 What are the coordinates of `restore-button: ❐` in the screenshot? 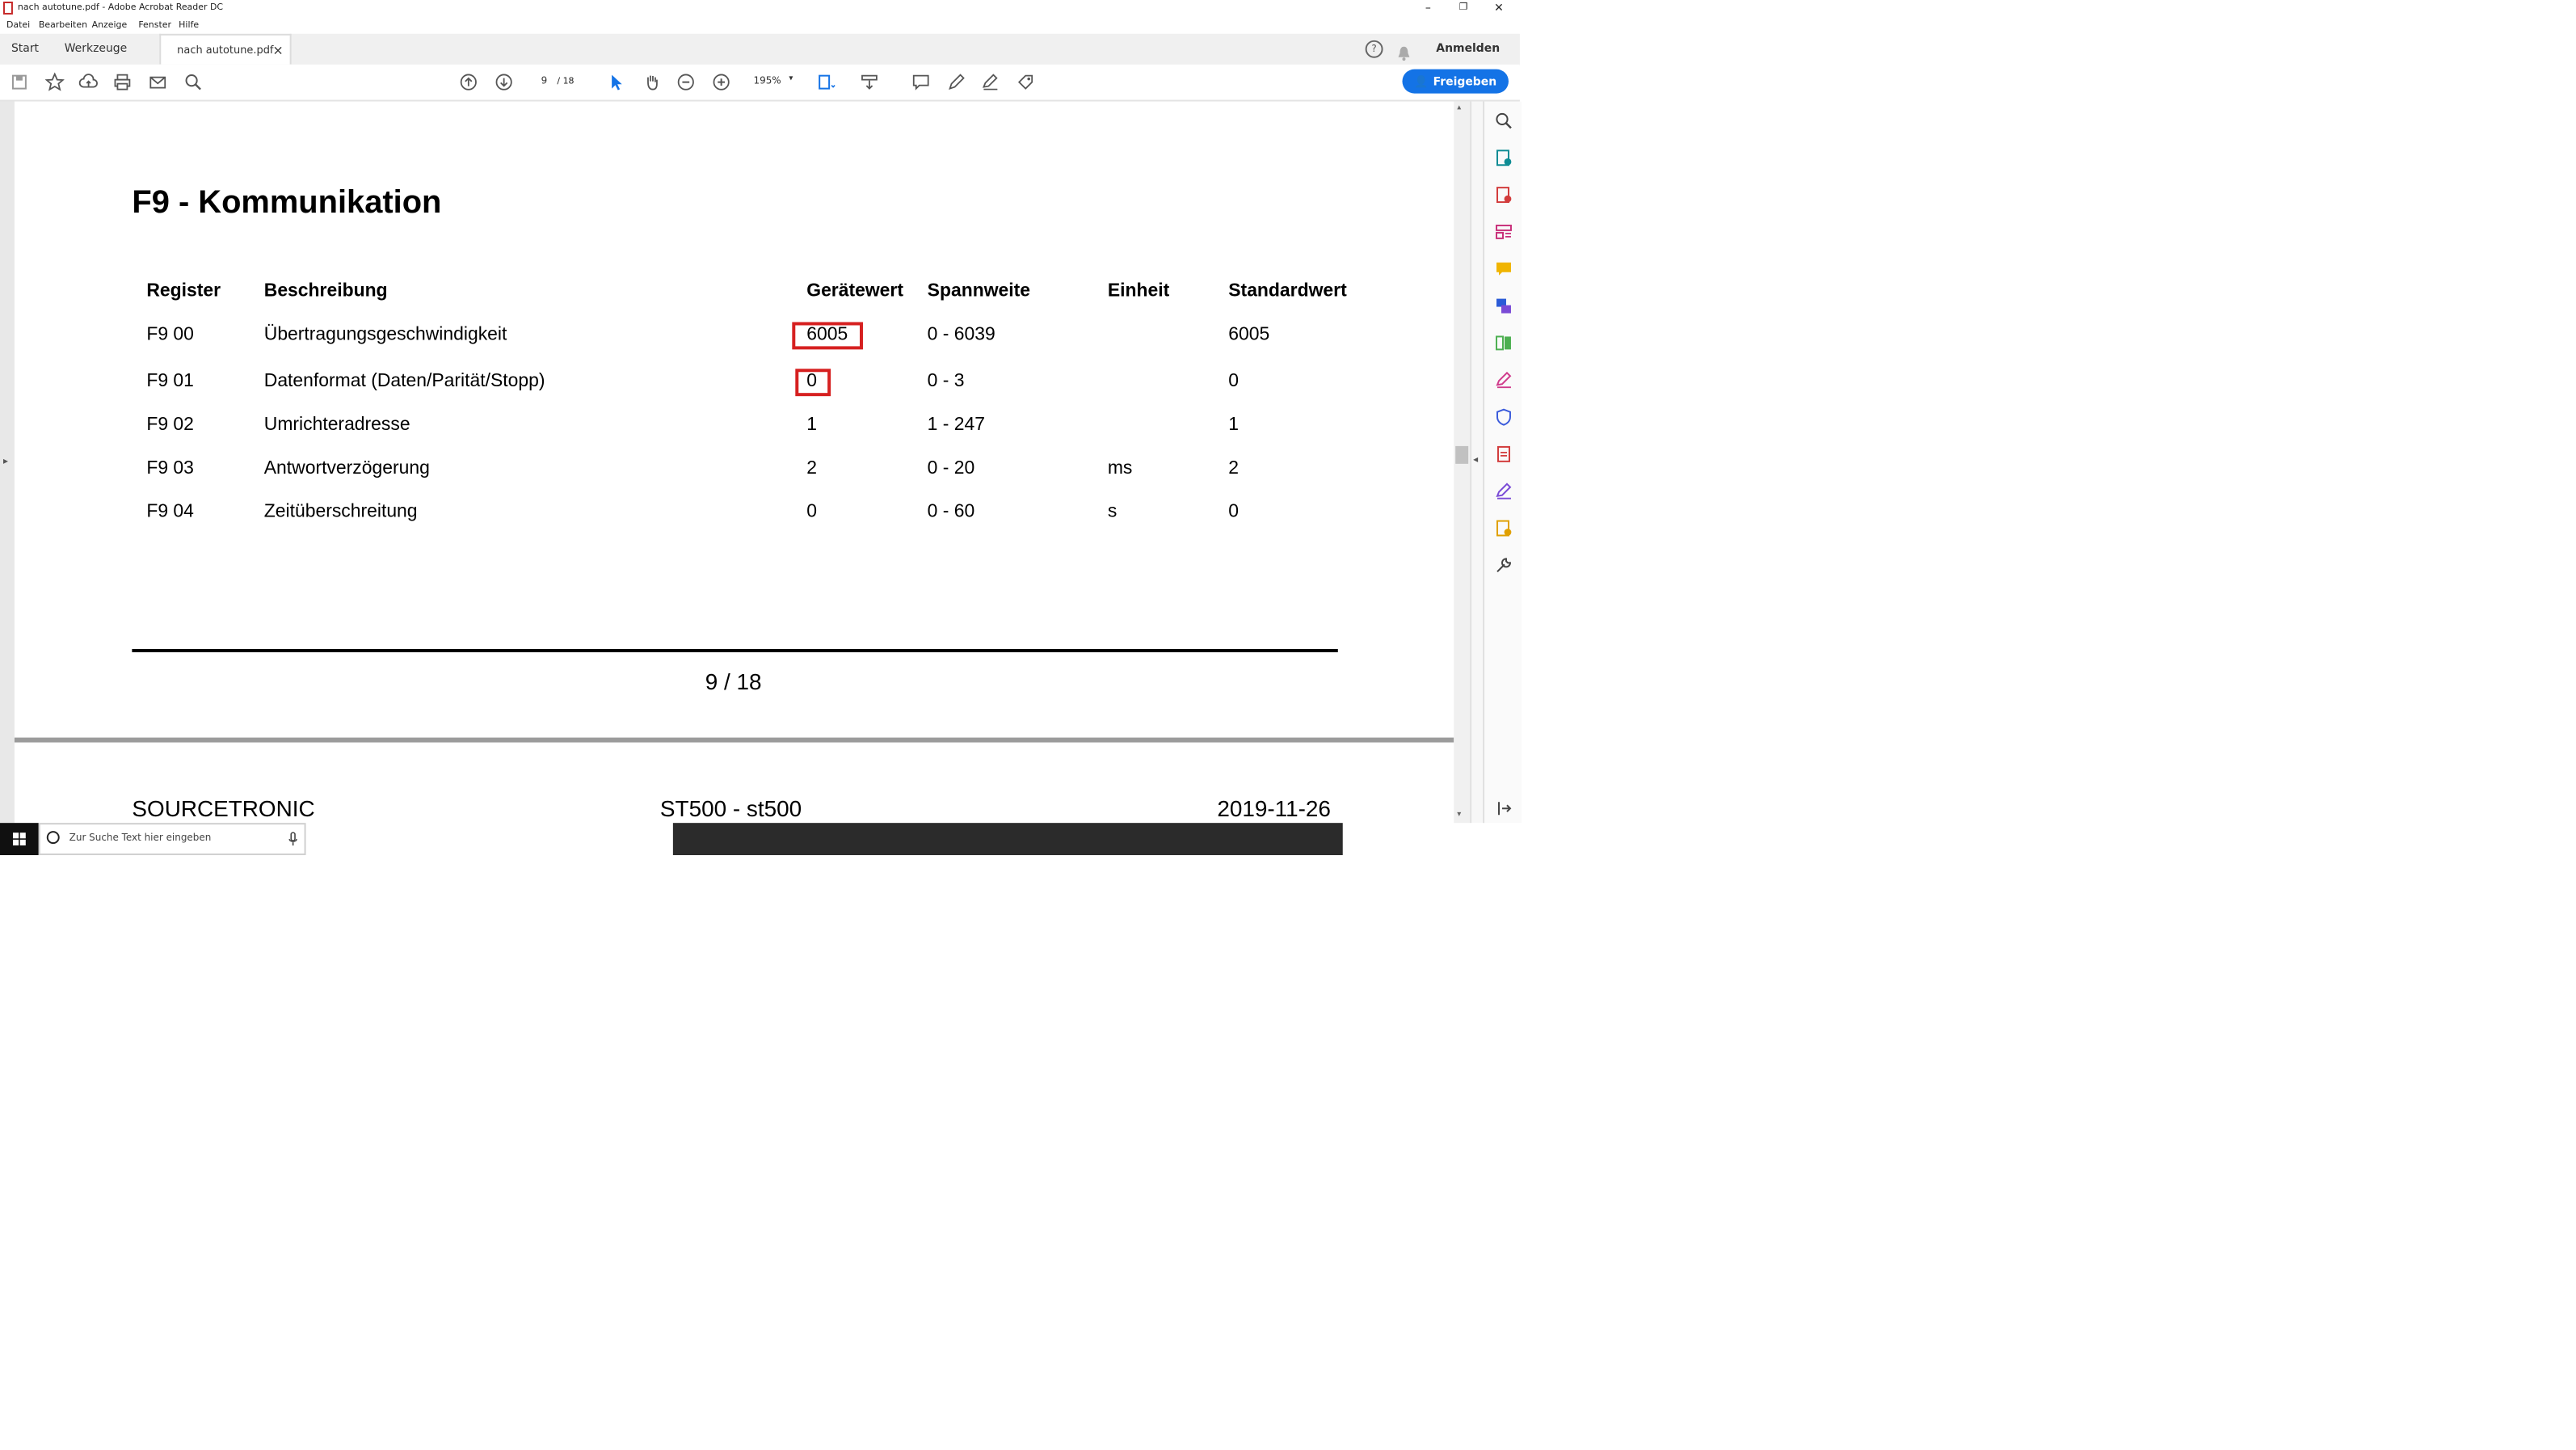 It's located at (1463, 8).